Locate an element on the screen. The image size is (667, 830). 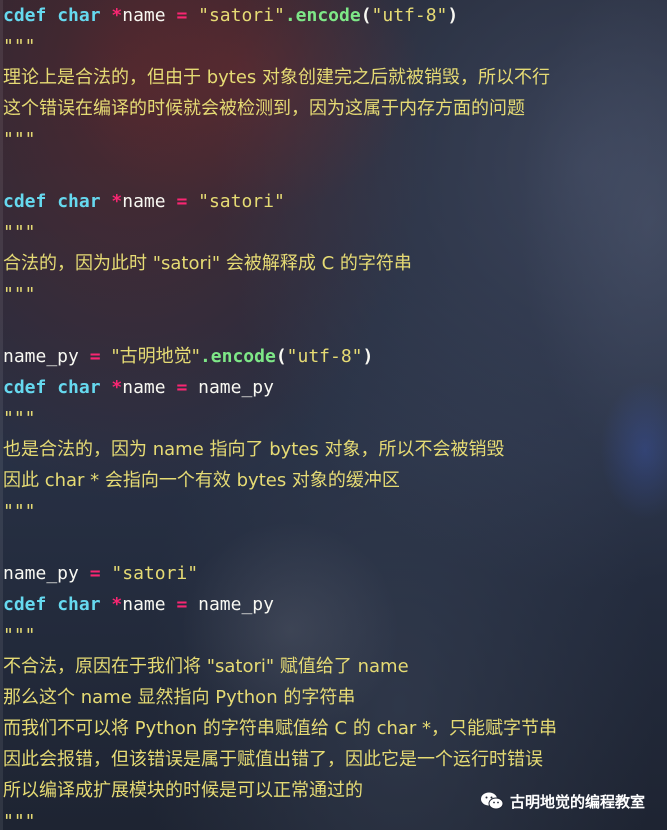
code-token: "古明地觉" is located at coordinates (155, 356).